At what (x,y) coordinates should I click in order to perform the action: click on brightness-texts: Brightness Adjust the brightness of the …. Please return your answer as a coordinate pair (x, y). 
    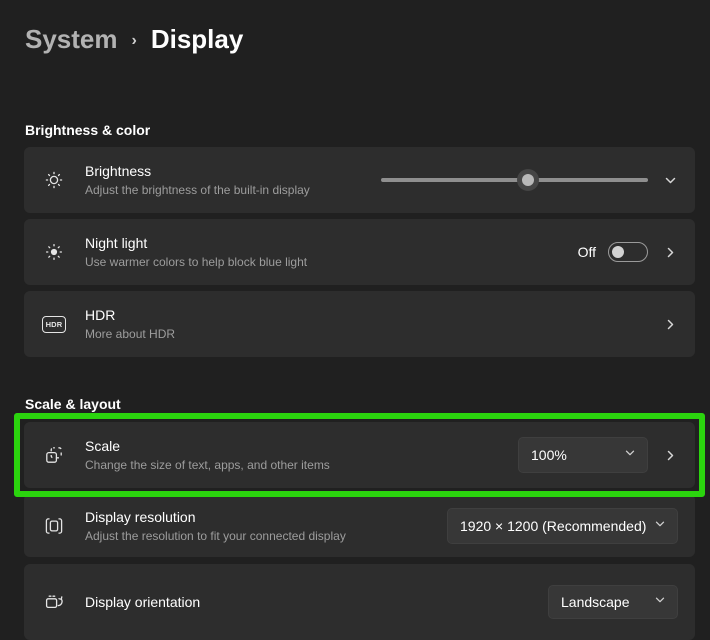
    Looking at the image, I should click on (233, 180).